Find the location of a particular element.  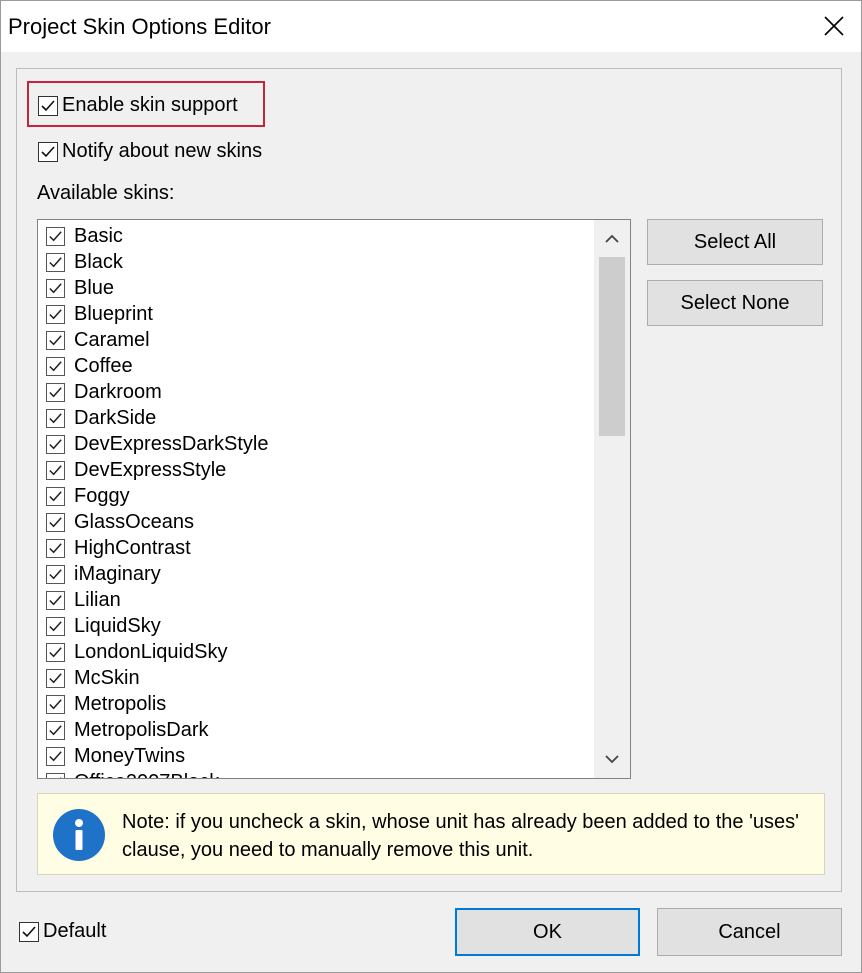

skin-label: LiquidSky is located at coordinates (117, 625).